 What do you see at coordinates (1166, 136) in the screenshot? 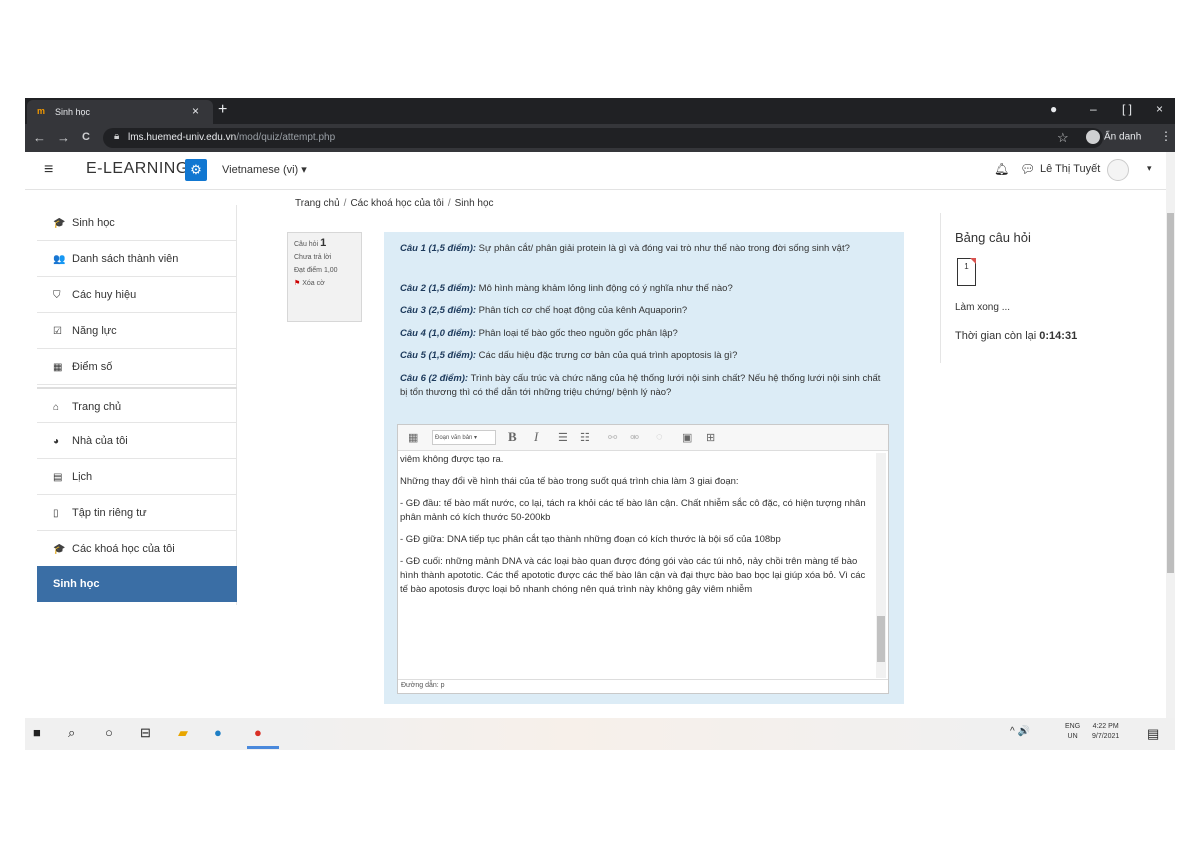
I see `browser-menu-icon: ⋮` at bounding box center [1166, 136].